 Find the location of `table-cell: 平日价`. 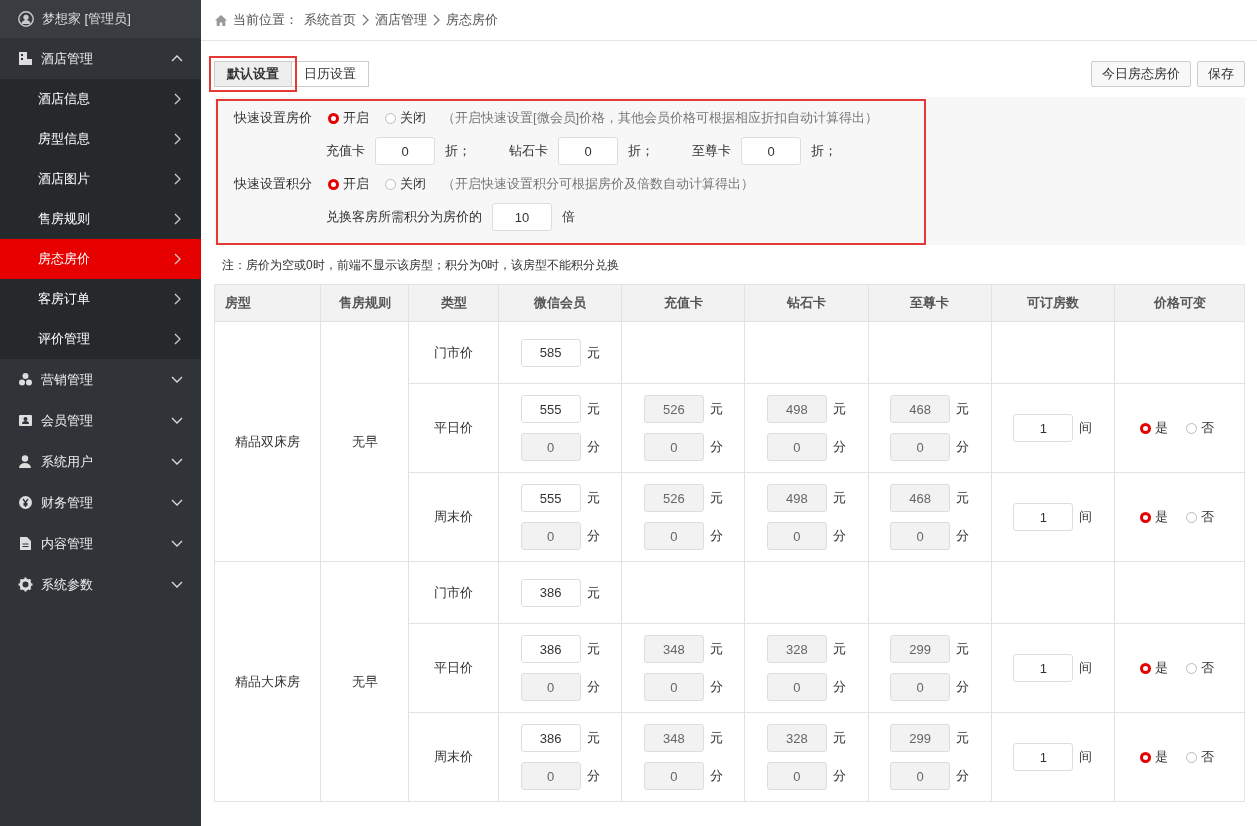

table-cell: 平日价 is located at coordinates (453, 428).